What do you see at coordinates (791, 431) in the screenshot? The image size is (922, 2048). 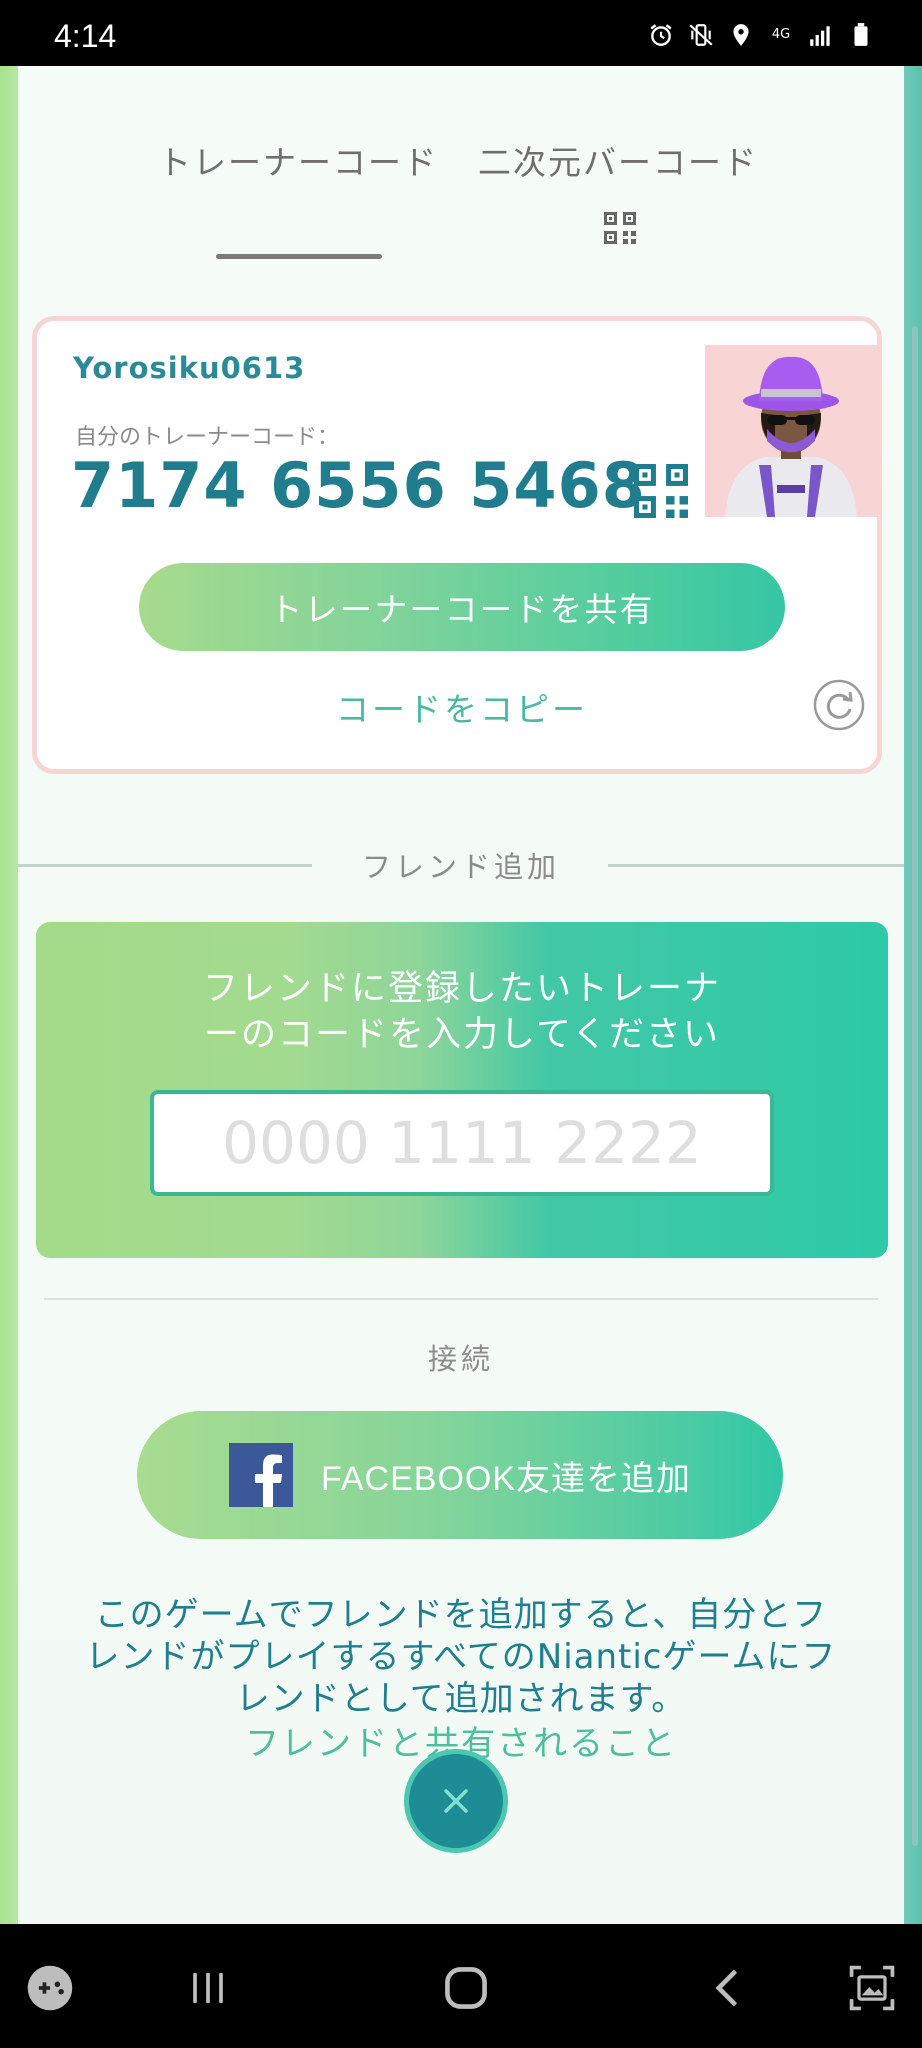 I see `trainer-avatar` at bounding box center [791, 431].